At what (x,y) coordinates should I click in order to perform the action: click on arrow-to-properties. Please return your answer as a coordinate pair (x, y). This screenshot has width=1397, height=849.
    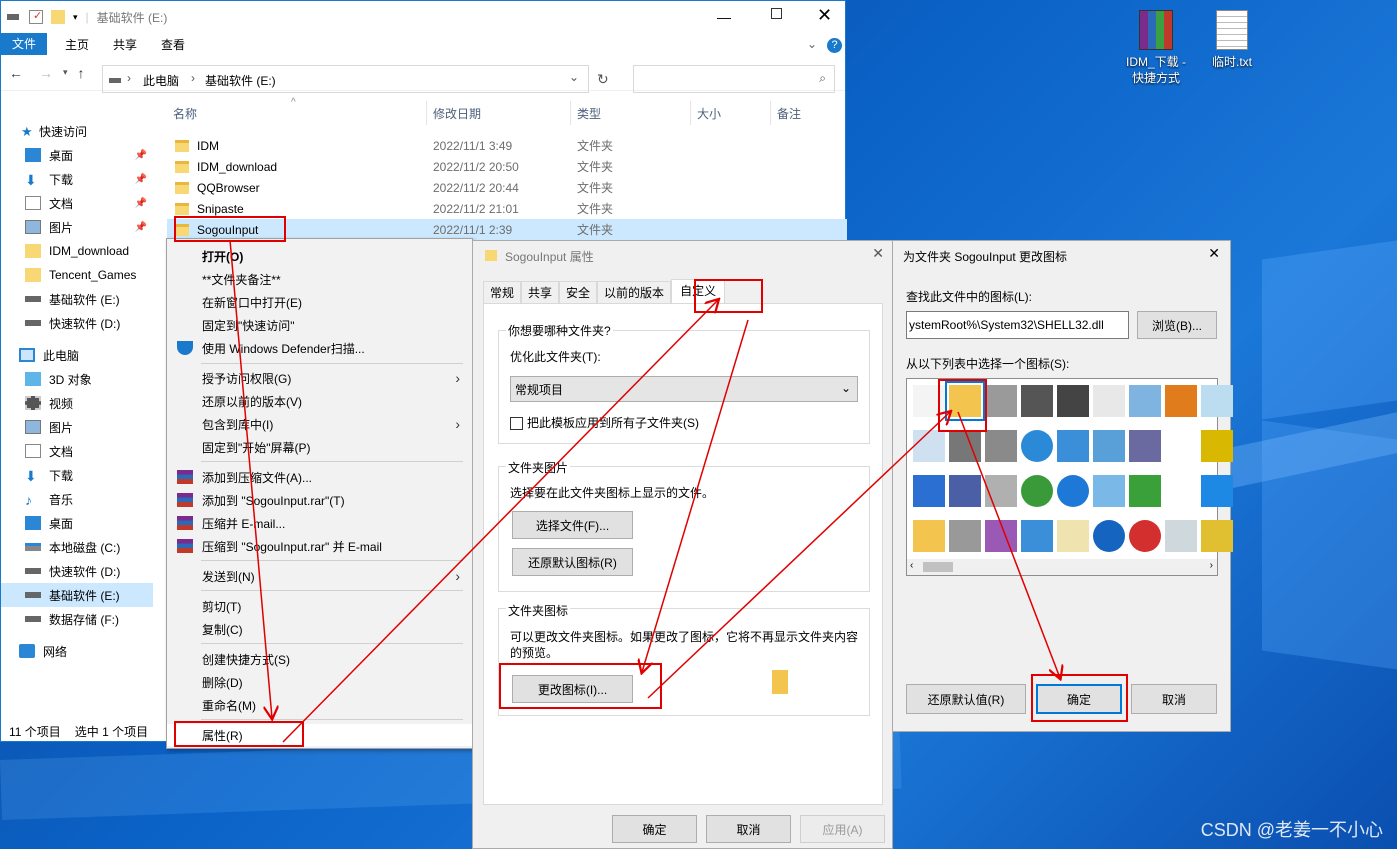
    Looking at the image, I should click on (250, 478).